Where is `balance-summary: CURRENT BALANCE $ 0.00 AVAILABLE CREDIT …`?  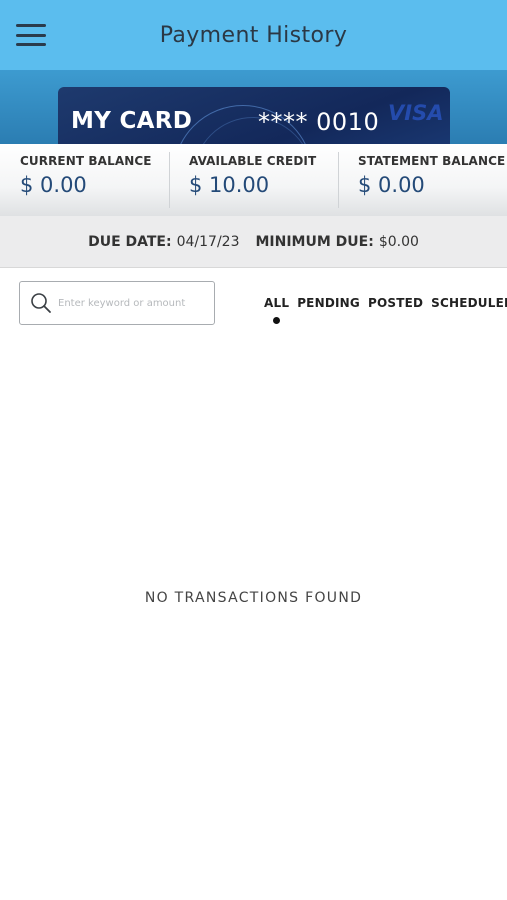
balance-summary: CURRENT BALANCE $ 0.00 AVAILABLE CREDIT … is located at coordinates (253, 180).